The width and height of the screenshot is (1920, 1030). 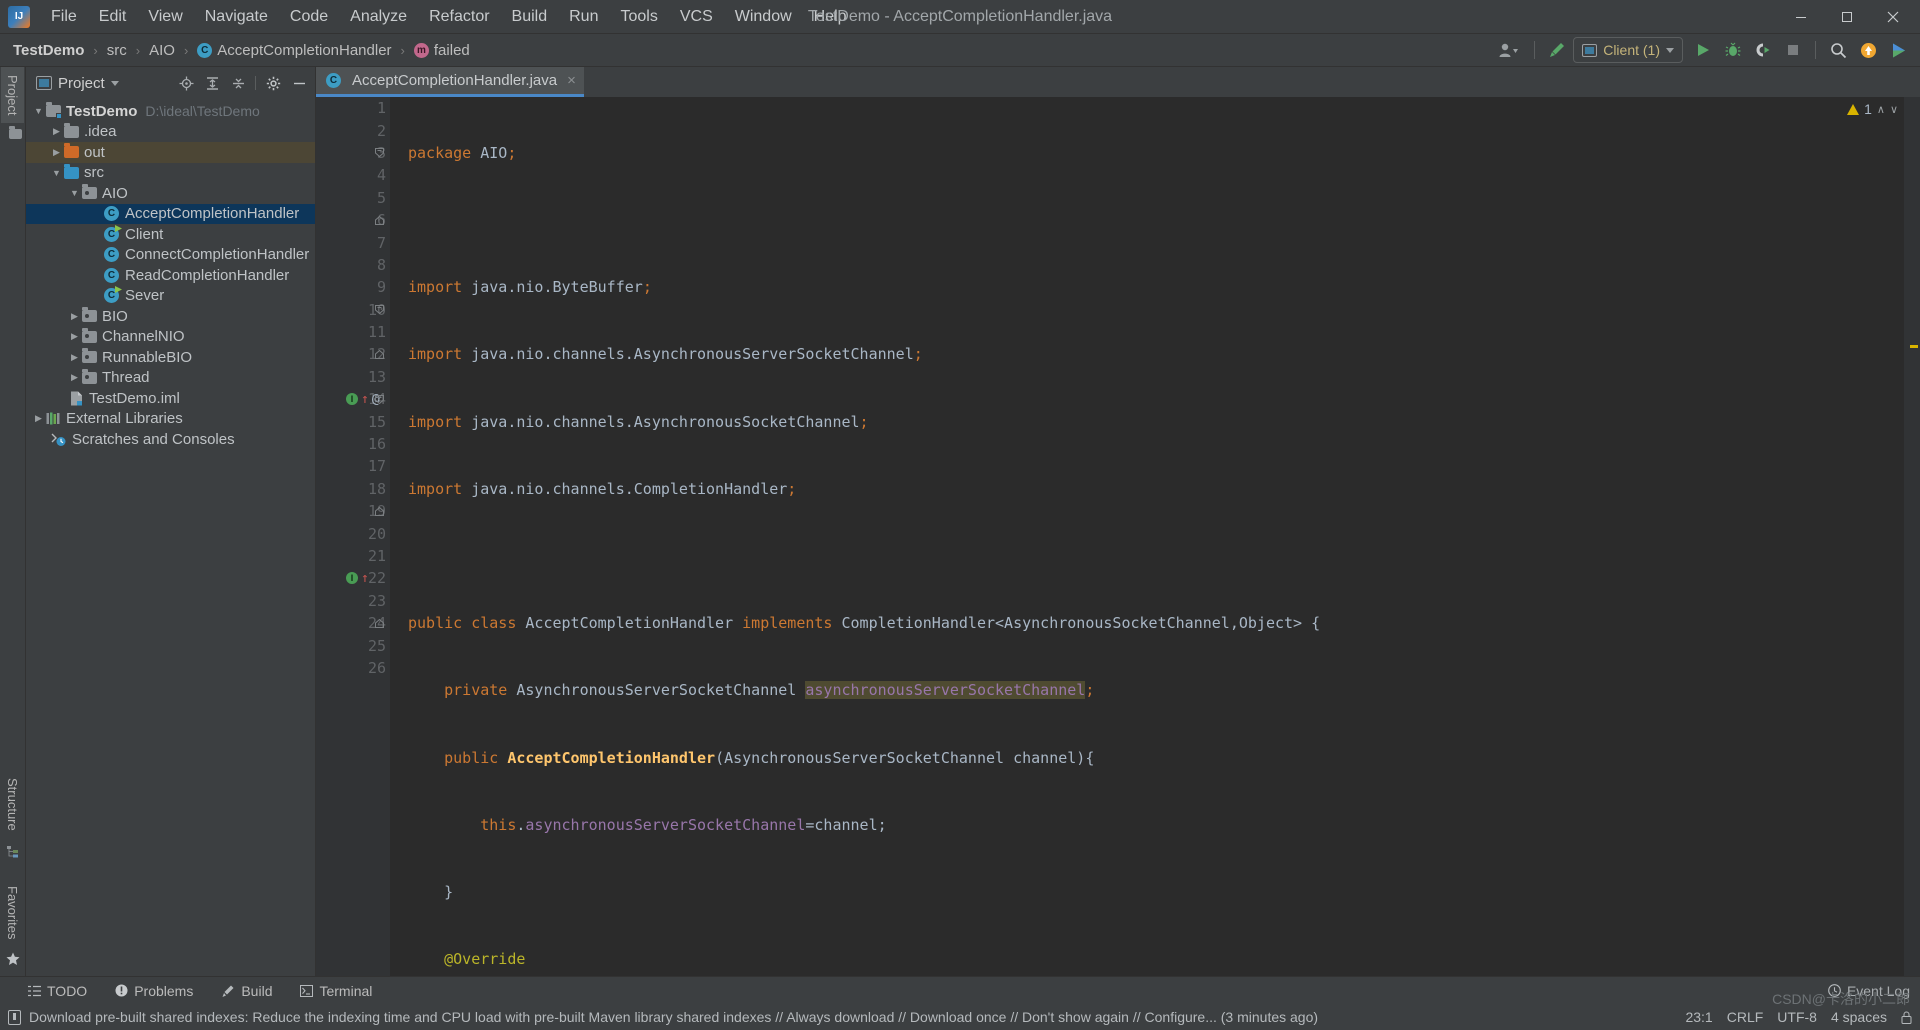 I want to click on run-with-coverage-button, so click(x=1763, y=50).